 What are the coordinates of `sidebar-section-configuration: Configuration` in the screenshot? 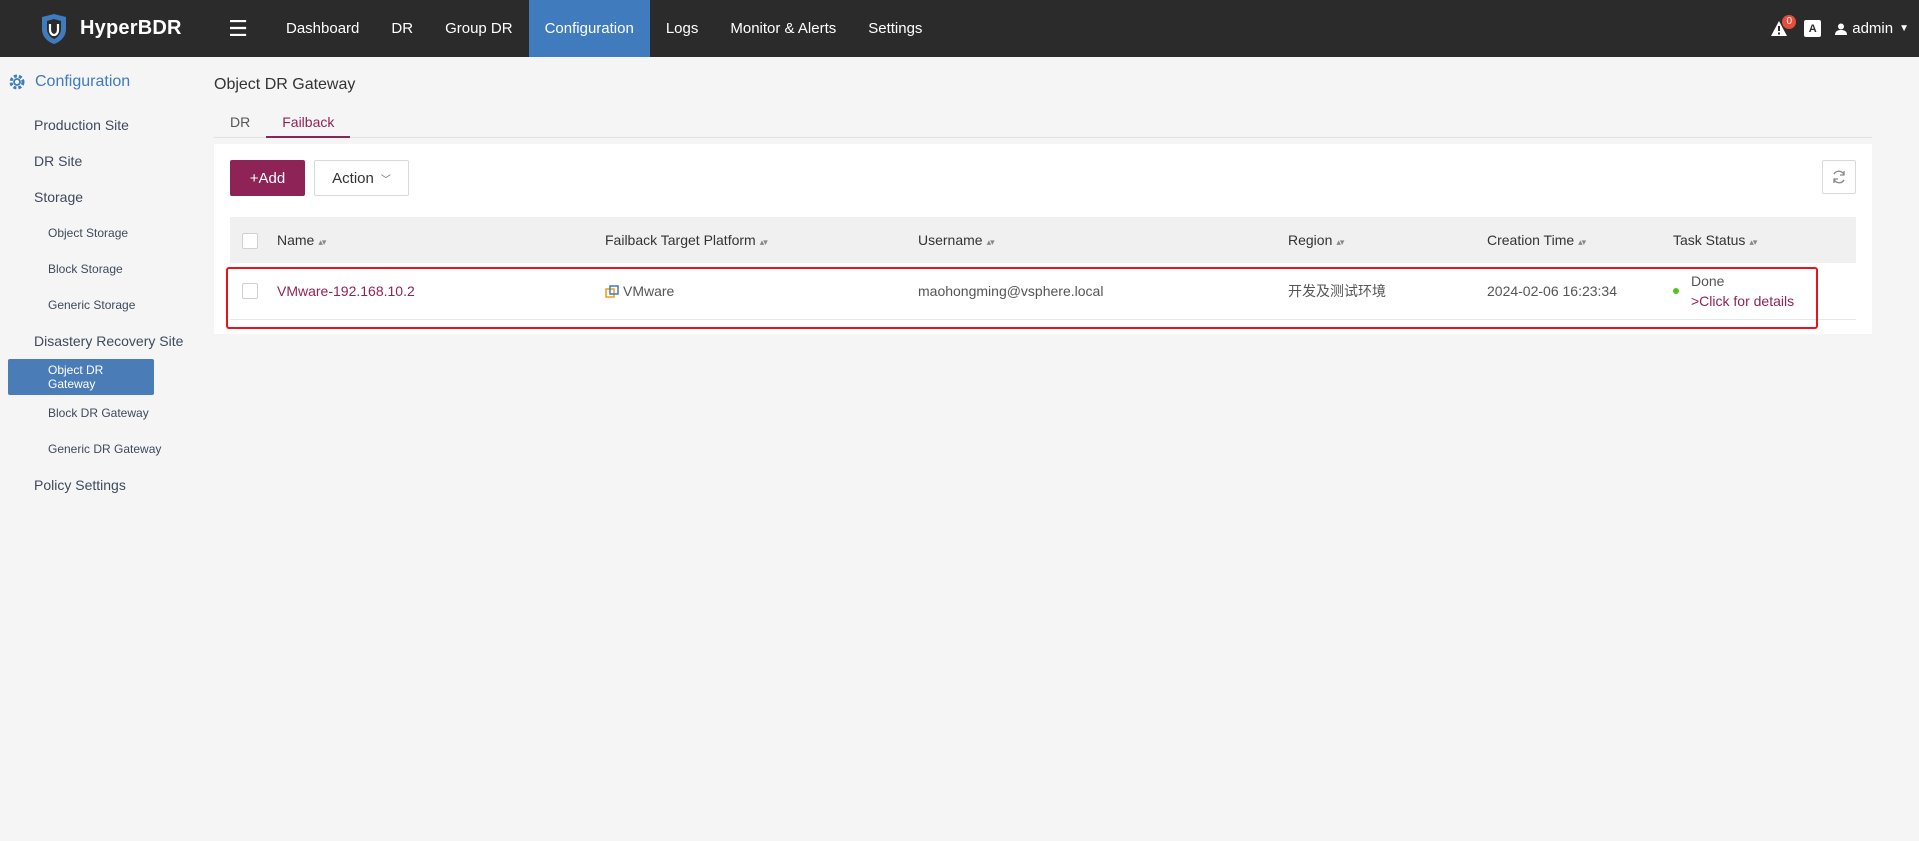 It's located at (100, 82).